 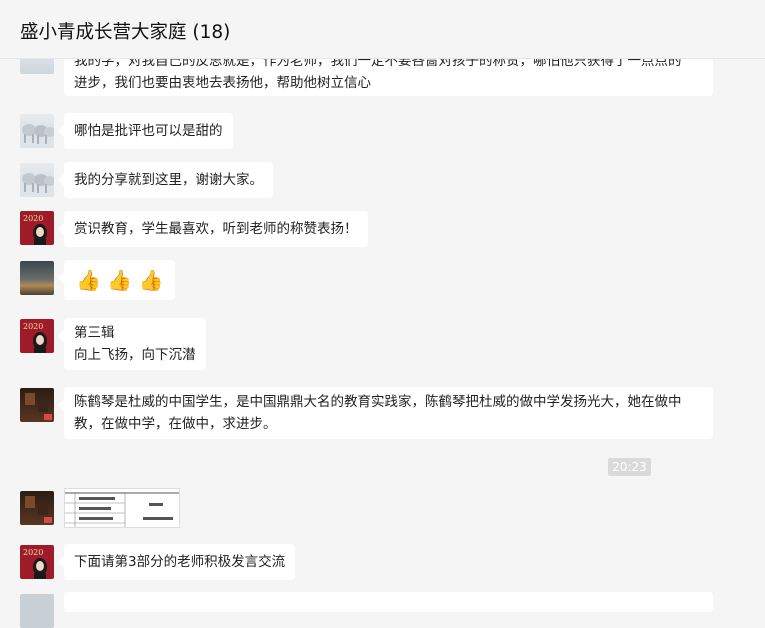 I want to click on message-bubble: 下面请第3部分的老师积极发言交流, so click(x=176, y=562).